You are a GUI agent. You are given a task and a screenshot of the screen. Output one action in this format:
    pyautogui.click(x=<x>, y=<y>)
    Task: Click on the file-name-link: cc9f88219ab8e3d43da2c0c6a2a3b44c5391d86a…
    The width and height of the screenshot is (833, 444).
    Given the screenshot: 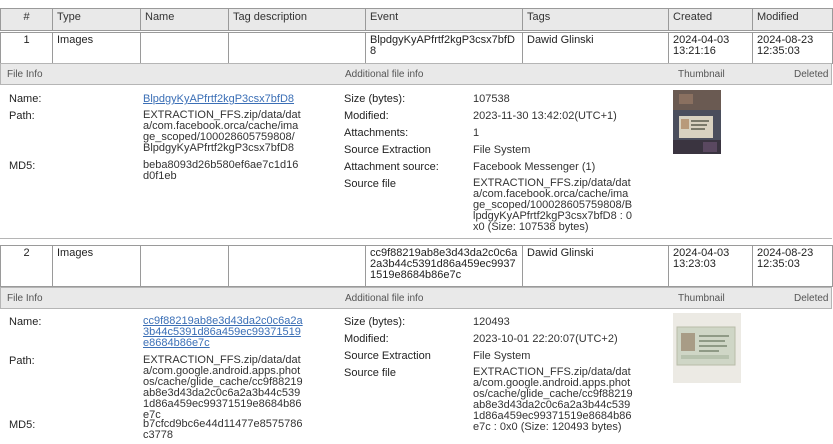 What is the action you would take?
    pyautogui.click(x=223, y=332)
    